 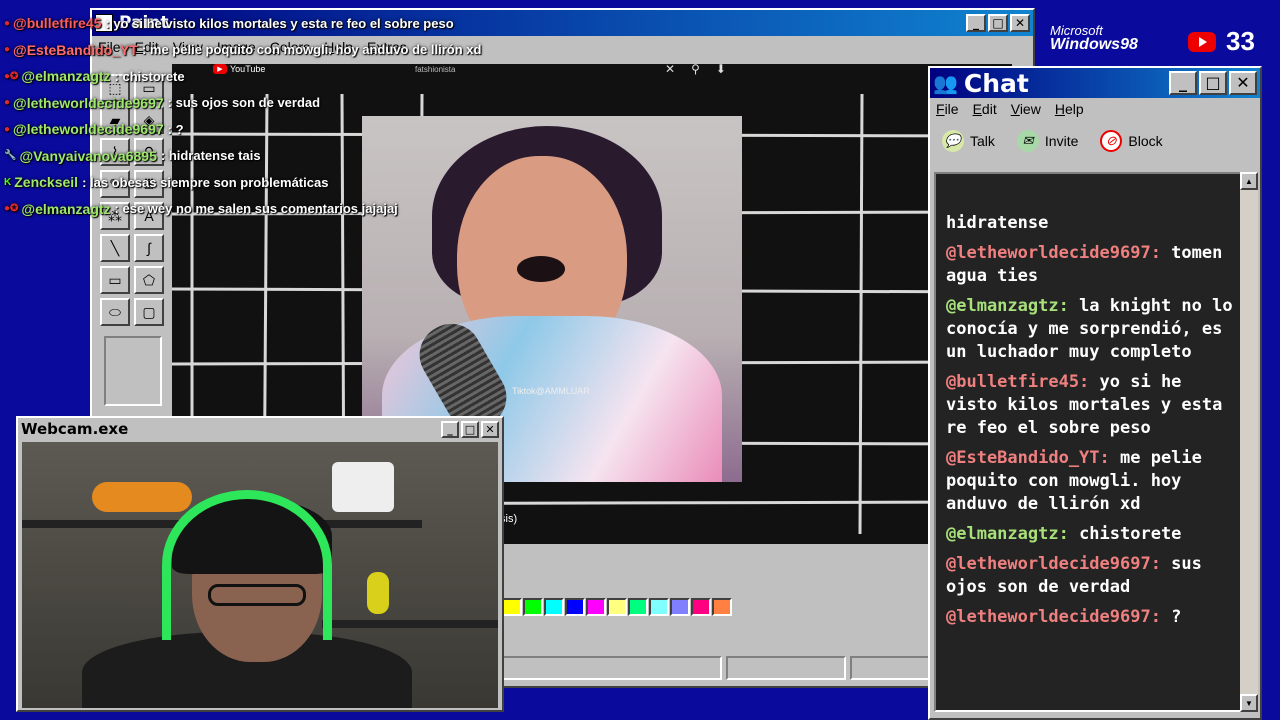 I want to click on chat-minimize-button: _, so click(x=1183, y=83).